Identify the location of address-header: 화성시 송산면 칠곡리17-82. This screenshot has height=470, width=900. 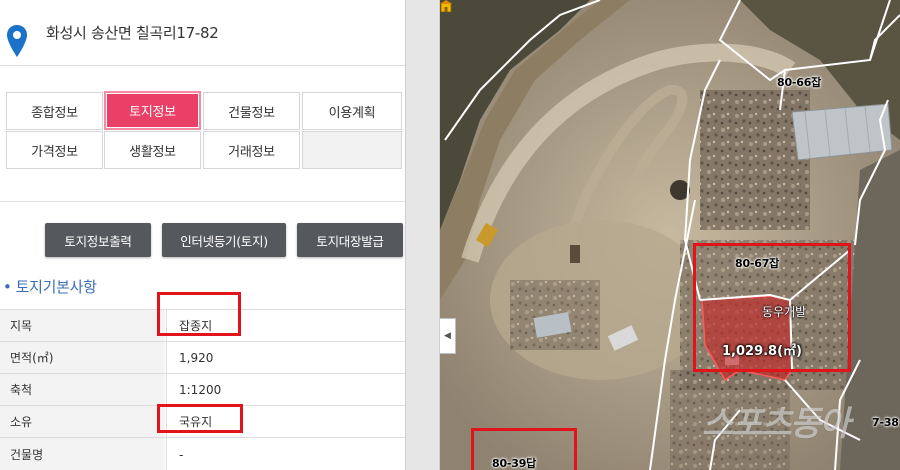
(202, 33).